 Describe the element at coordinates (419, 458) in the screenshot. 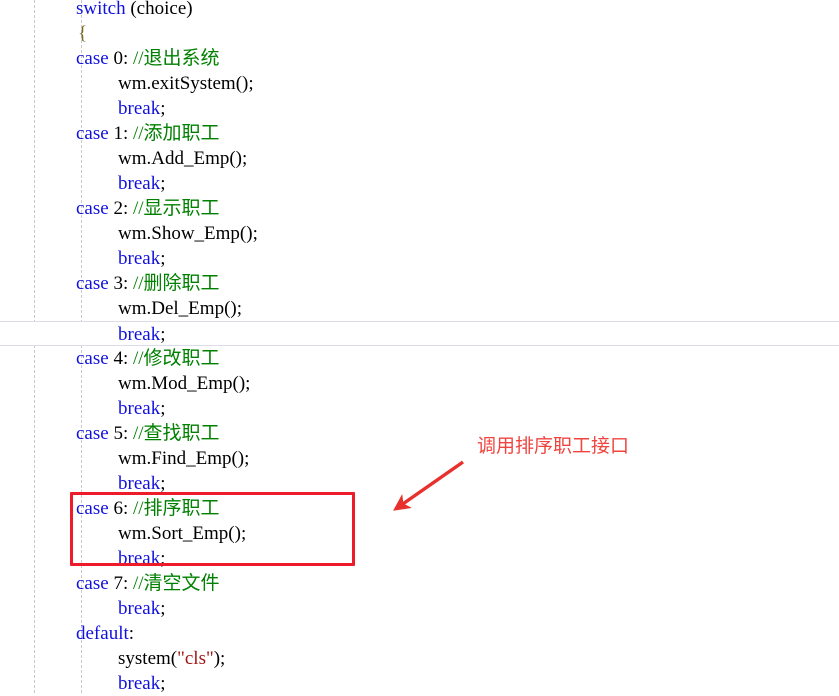

I see `code-line: wm.Find_Emp();` at that location.